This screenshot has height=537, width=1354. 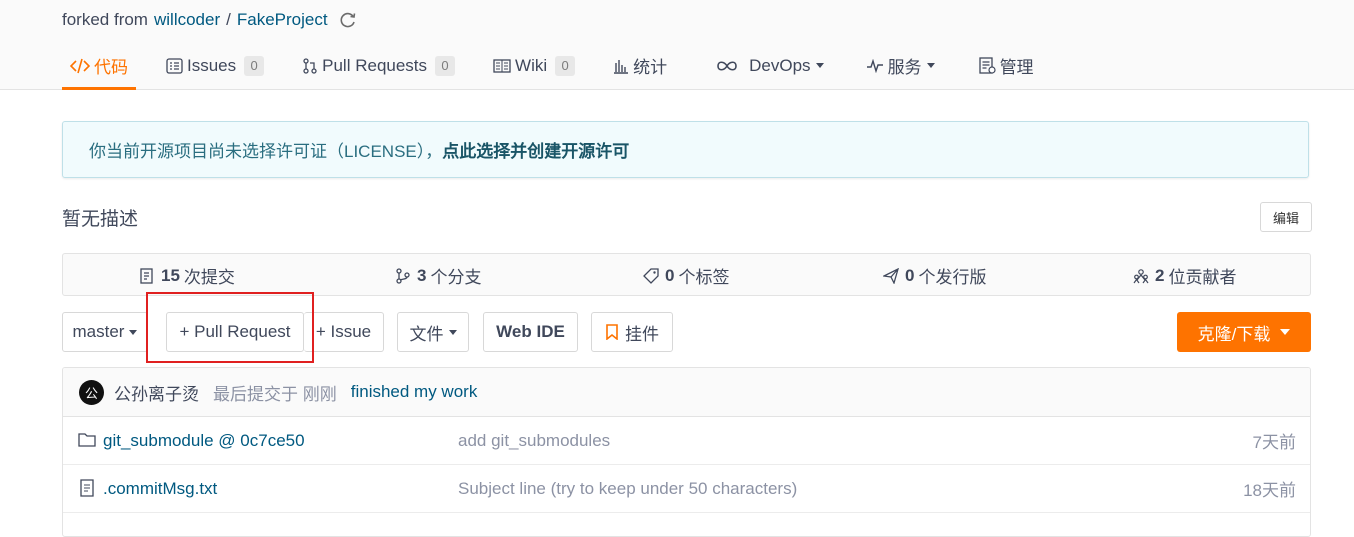 I want to click on stat-count: 15, so click(x=170, y=275).